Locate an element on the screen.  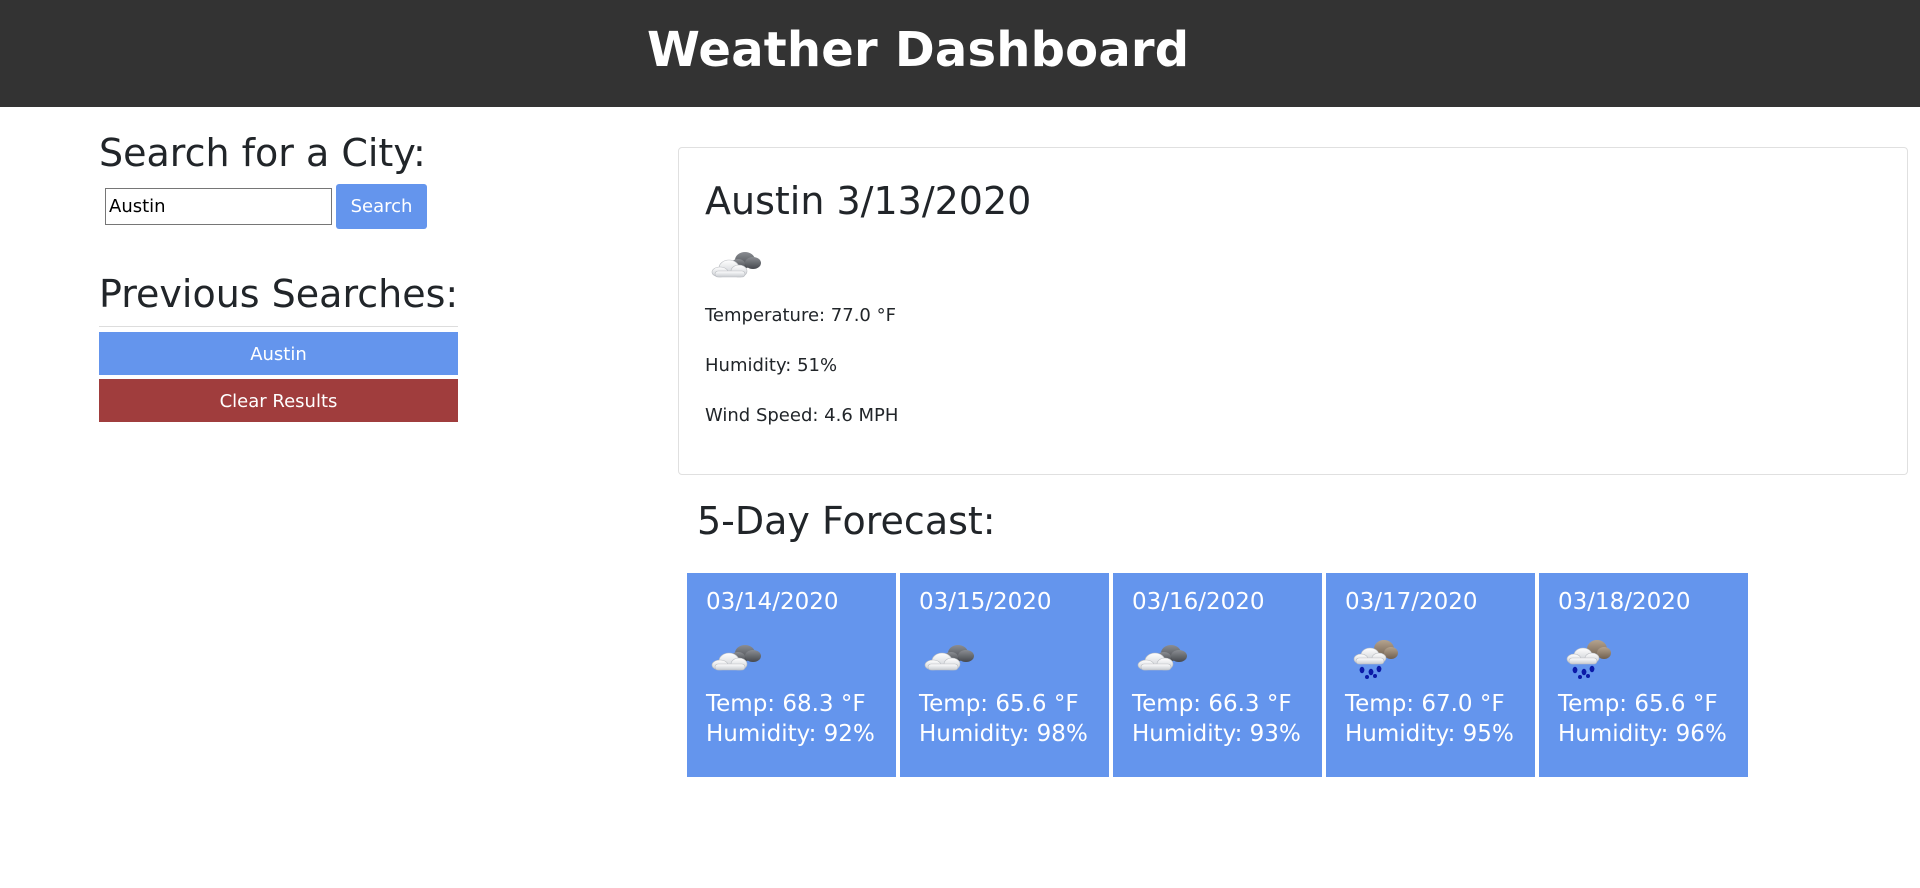
forecast-date: 03/17/2020 is located at coordinates (1411, 602).